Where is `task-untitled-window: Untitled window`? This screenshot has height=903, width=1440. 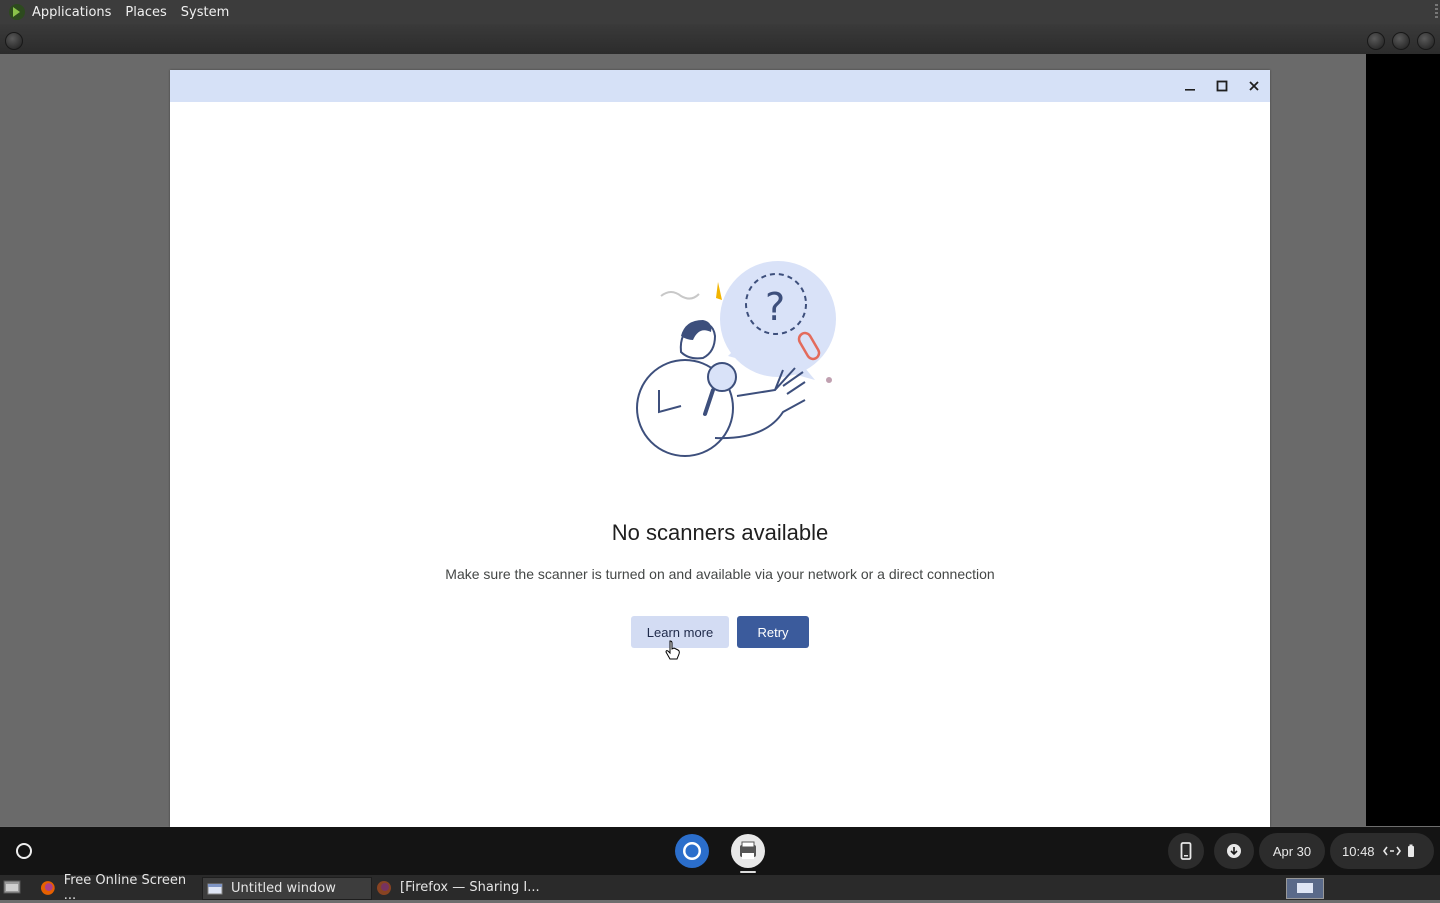 task-untitled-window: Untitled window is located at coordinates (287, 888).